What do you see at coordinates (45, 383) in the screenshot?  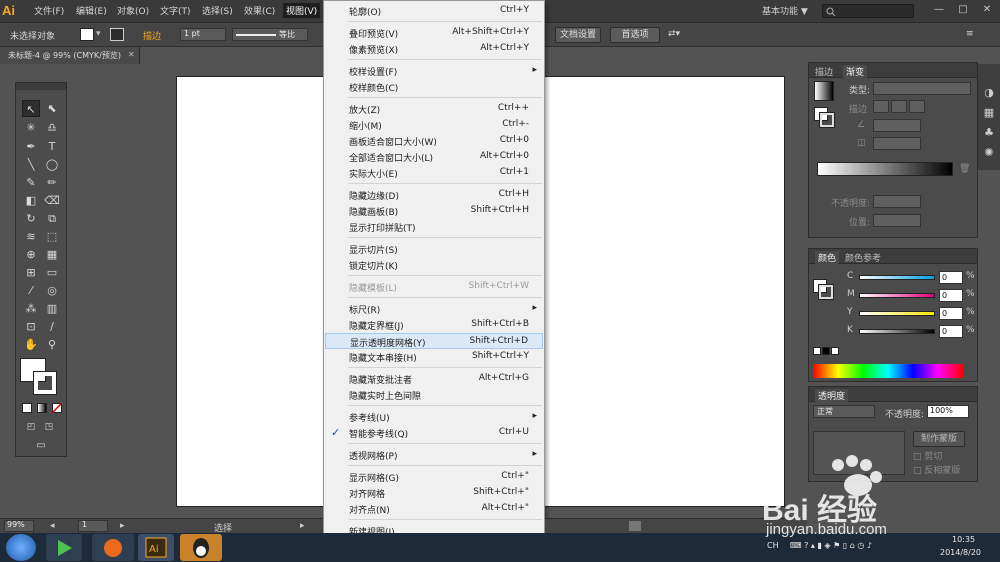 I see `stroke-color-box` at bounding box center [45, 383].